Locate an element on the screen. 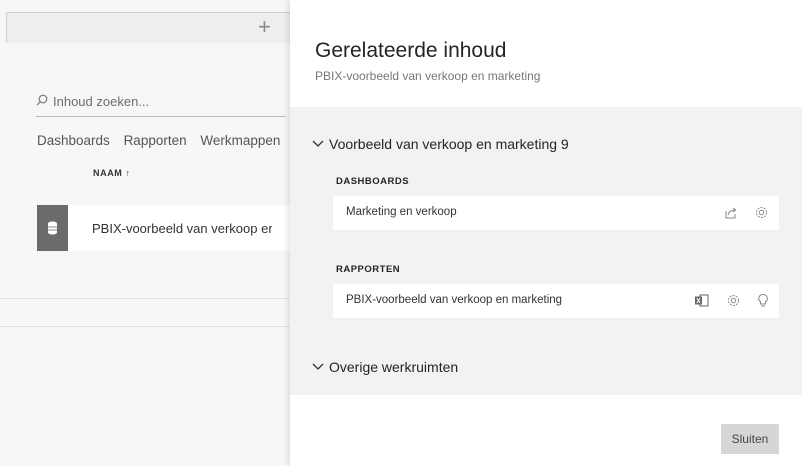 The width and height of the screenshot is (802, 466). other-workspaces-label: Overige werkruimten is located at coordinates (394, 367).